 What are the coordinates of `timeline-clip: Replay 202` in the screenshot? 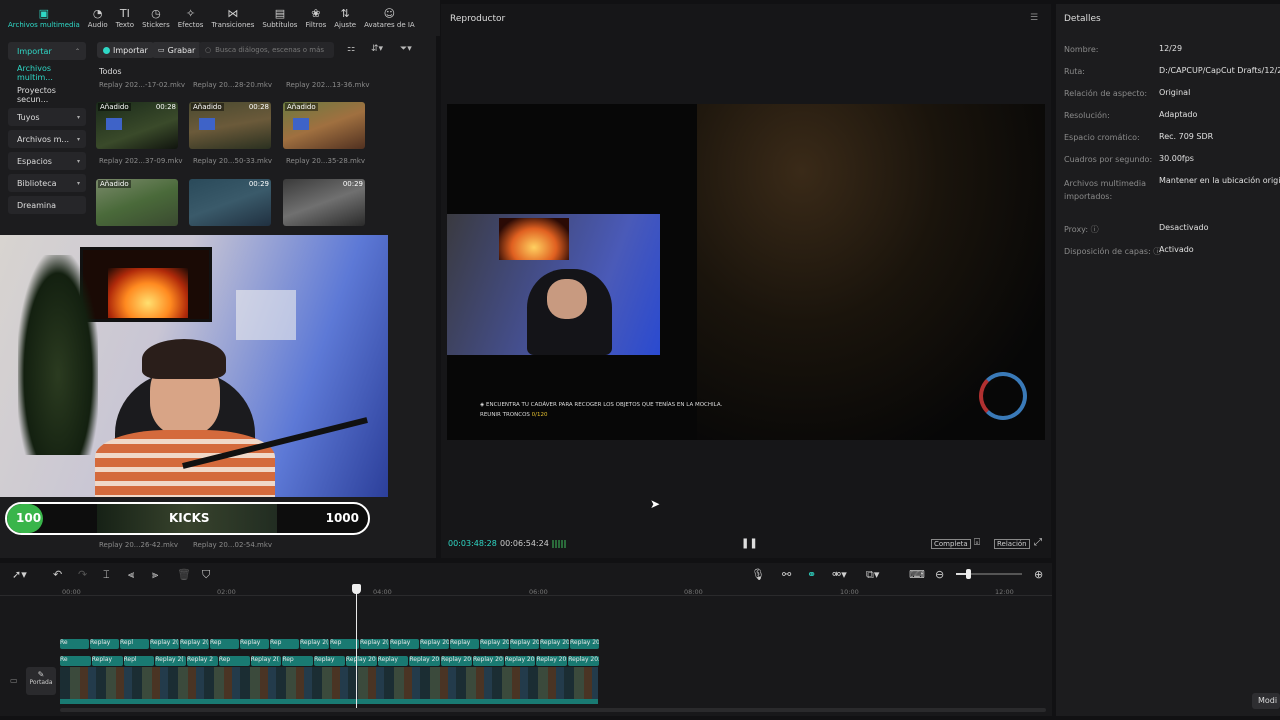 It's located at (583, 661).